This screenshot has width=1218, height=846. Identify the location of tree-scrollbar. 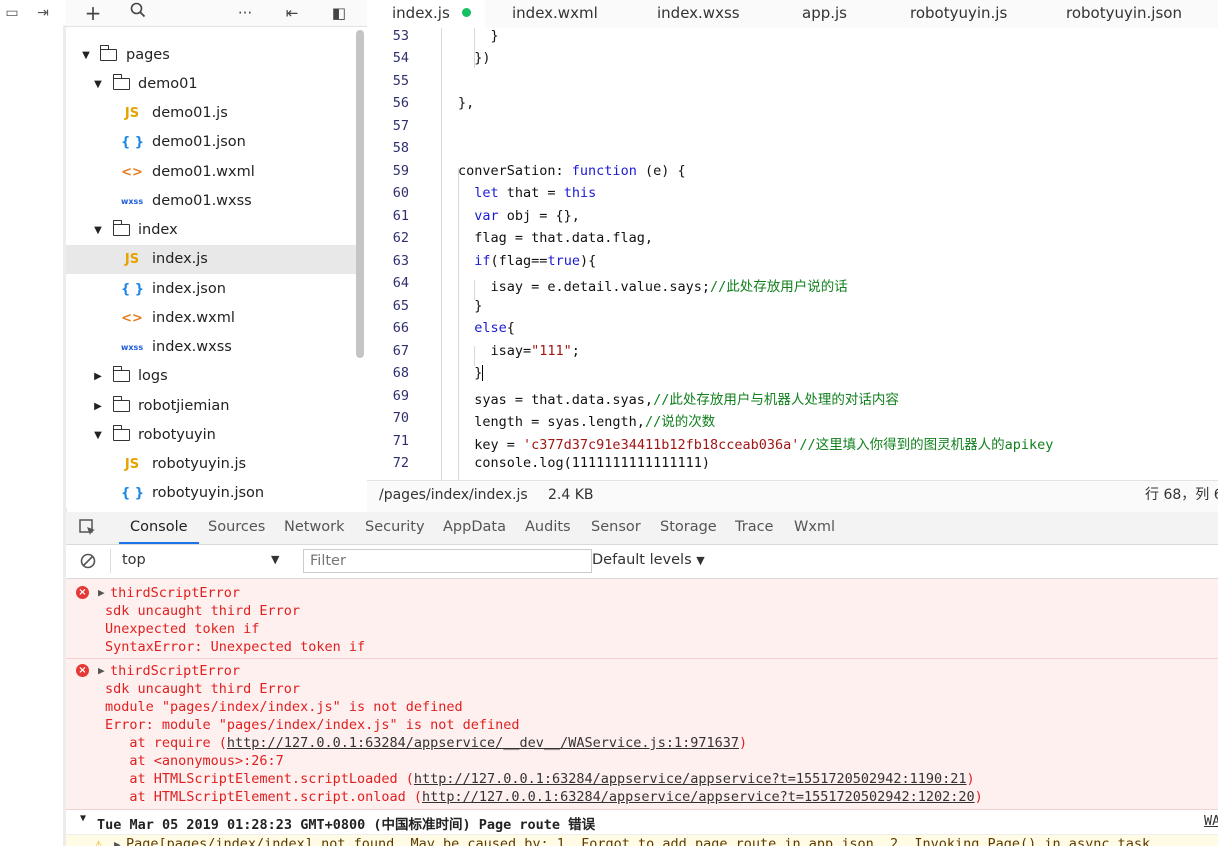
(360, 194).